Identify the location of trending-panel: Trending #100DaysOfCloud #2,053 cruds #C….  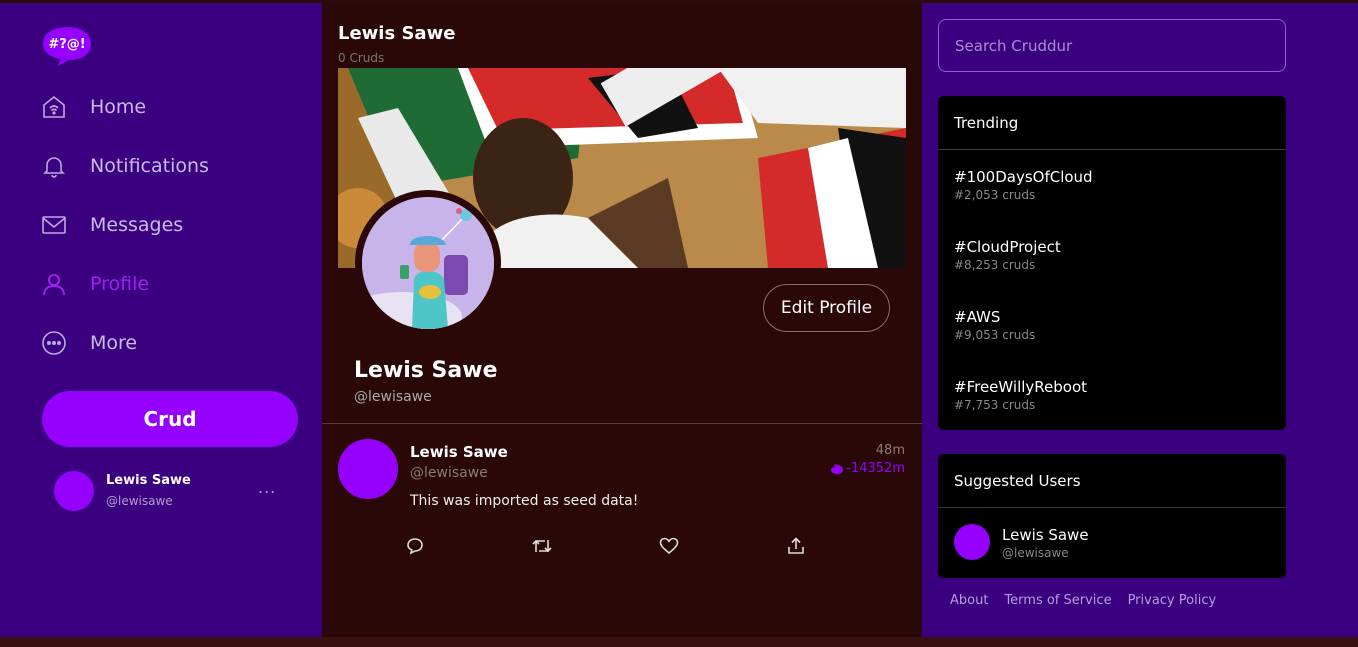
(1112, 263).